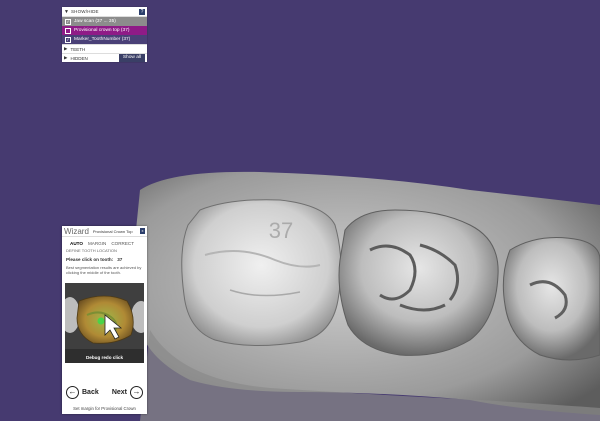 Image resolution: width=600 pixels, height=421 pixels. I want to click on tab-correct: CORRECT, so click(122, 243).